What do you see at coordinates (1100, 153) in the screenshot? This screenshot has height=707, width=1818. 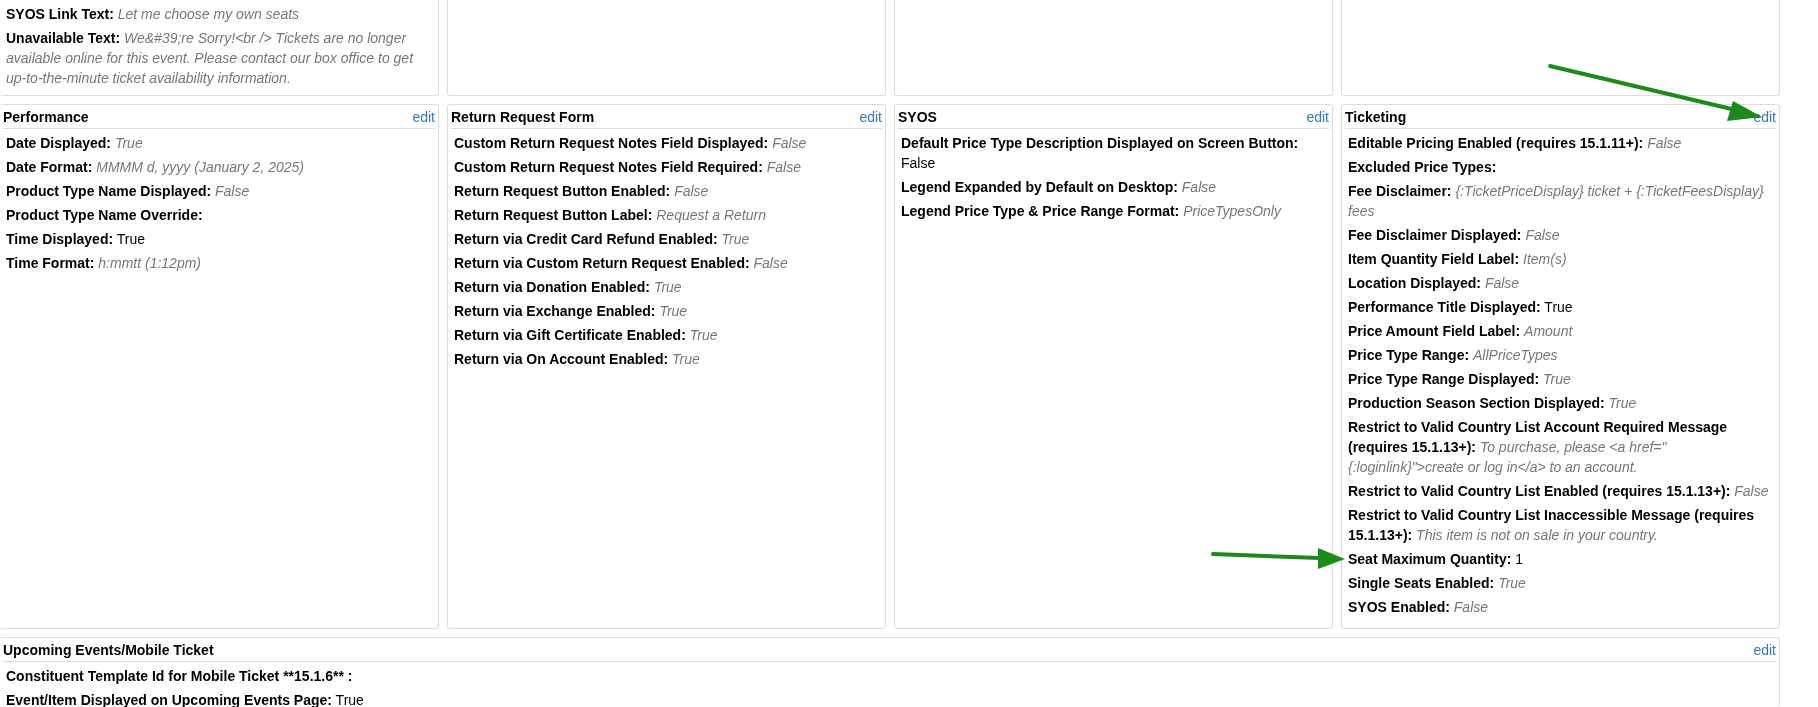 I see `setting-row-text: Default Price Type Description Displayed on Screen Button: False` at bounding box center [1100, 153].